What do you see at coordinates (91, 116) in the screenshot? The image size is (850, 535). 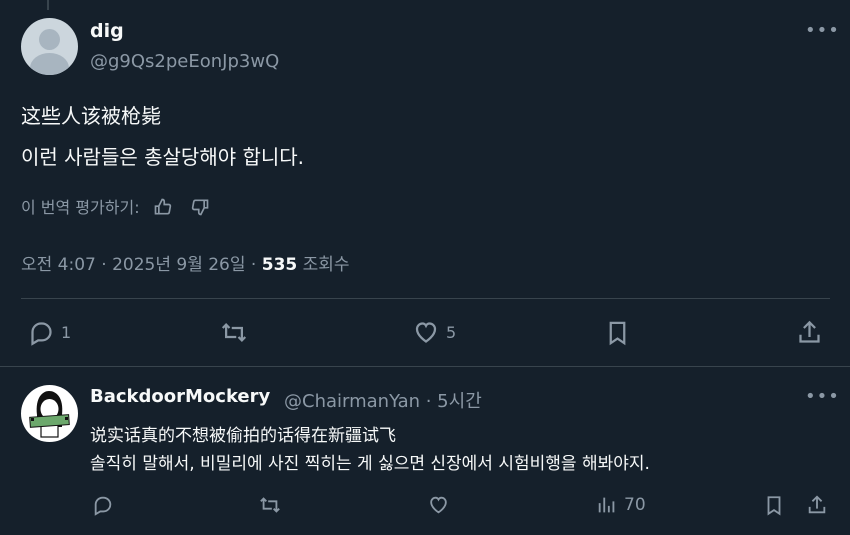 I see `post-text-line1: 这些人该被枪毙` at bounding box center [91, 116].